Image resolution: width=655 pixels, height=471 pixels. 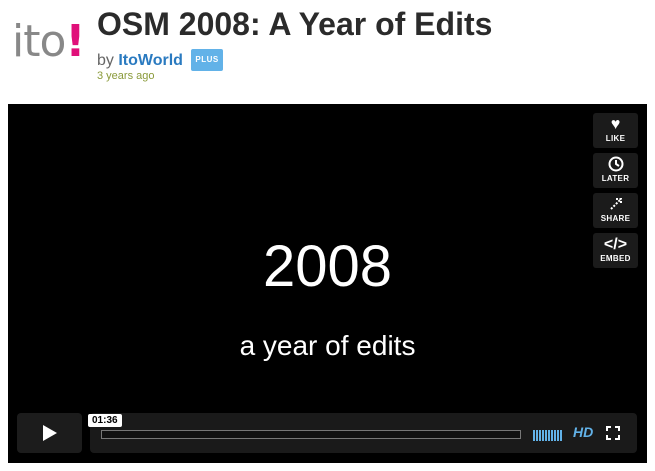 I want to click on watch-later-button: LATER, so click(x=615, y=170).